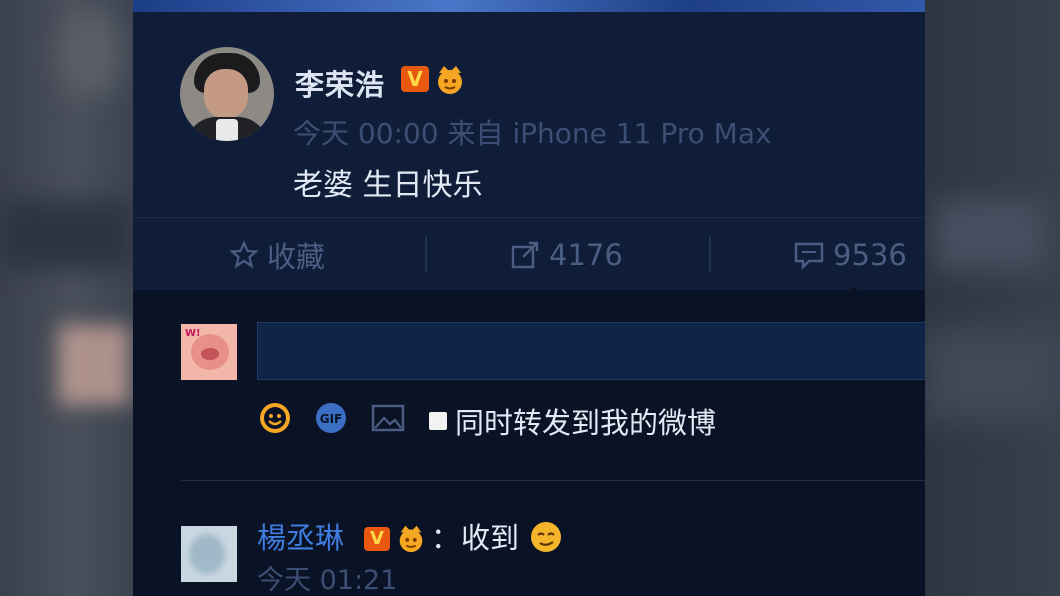  I want to click on post-text: 老婆 生日快乐, so click(388, 185).